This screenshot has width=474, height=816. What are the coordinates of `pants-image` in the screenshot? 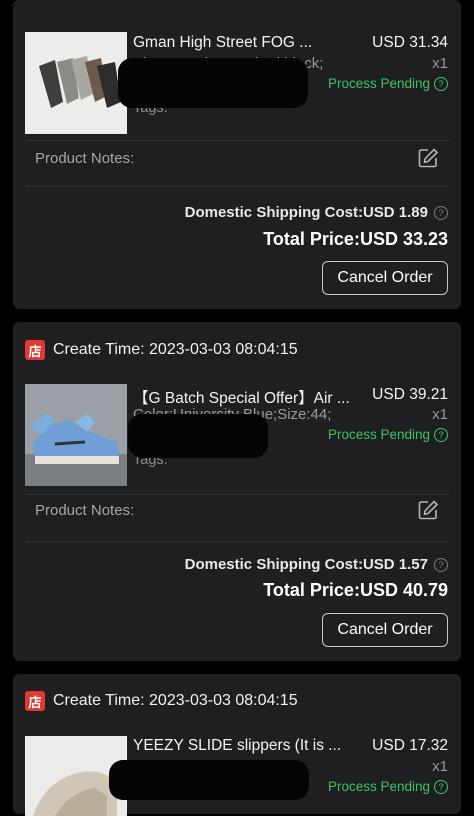 It's located at (76, 83).